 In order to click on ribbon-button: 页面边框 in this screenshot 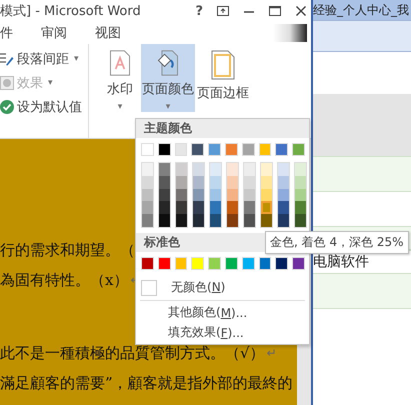, I will do `click(223, 78)`.